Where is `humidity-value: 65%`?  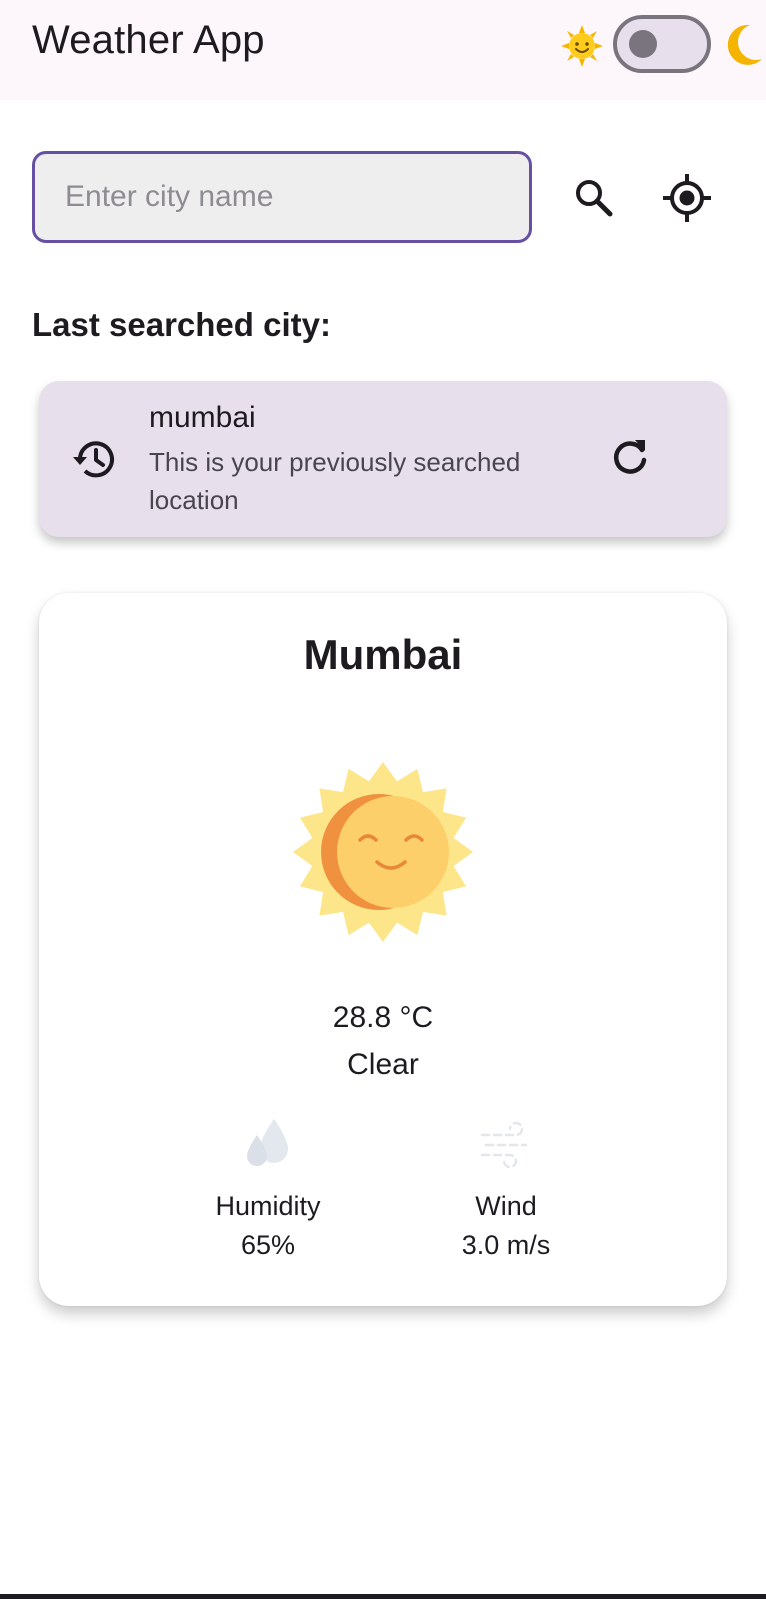
humidity-value: 65% is located at coordinates (268, 1245).